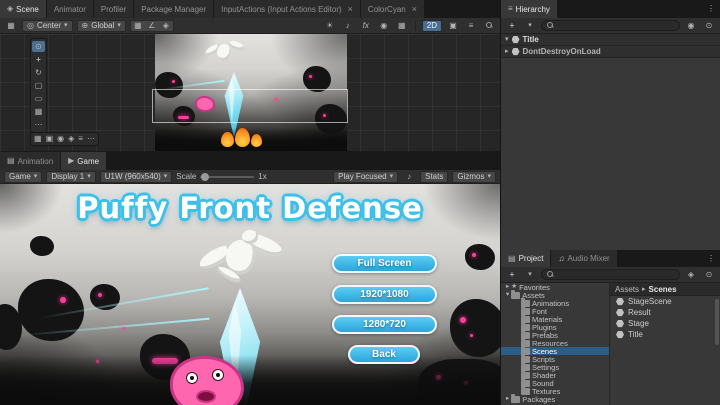 The image size is (720, 405). I want to click on back-button: Back, so click(384, 354).